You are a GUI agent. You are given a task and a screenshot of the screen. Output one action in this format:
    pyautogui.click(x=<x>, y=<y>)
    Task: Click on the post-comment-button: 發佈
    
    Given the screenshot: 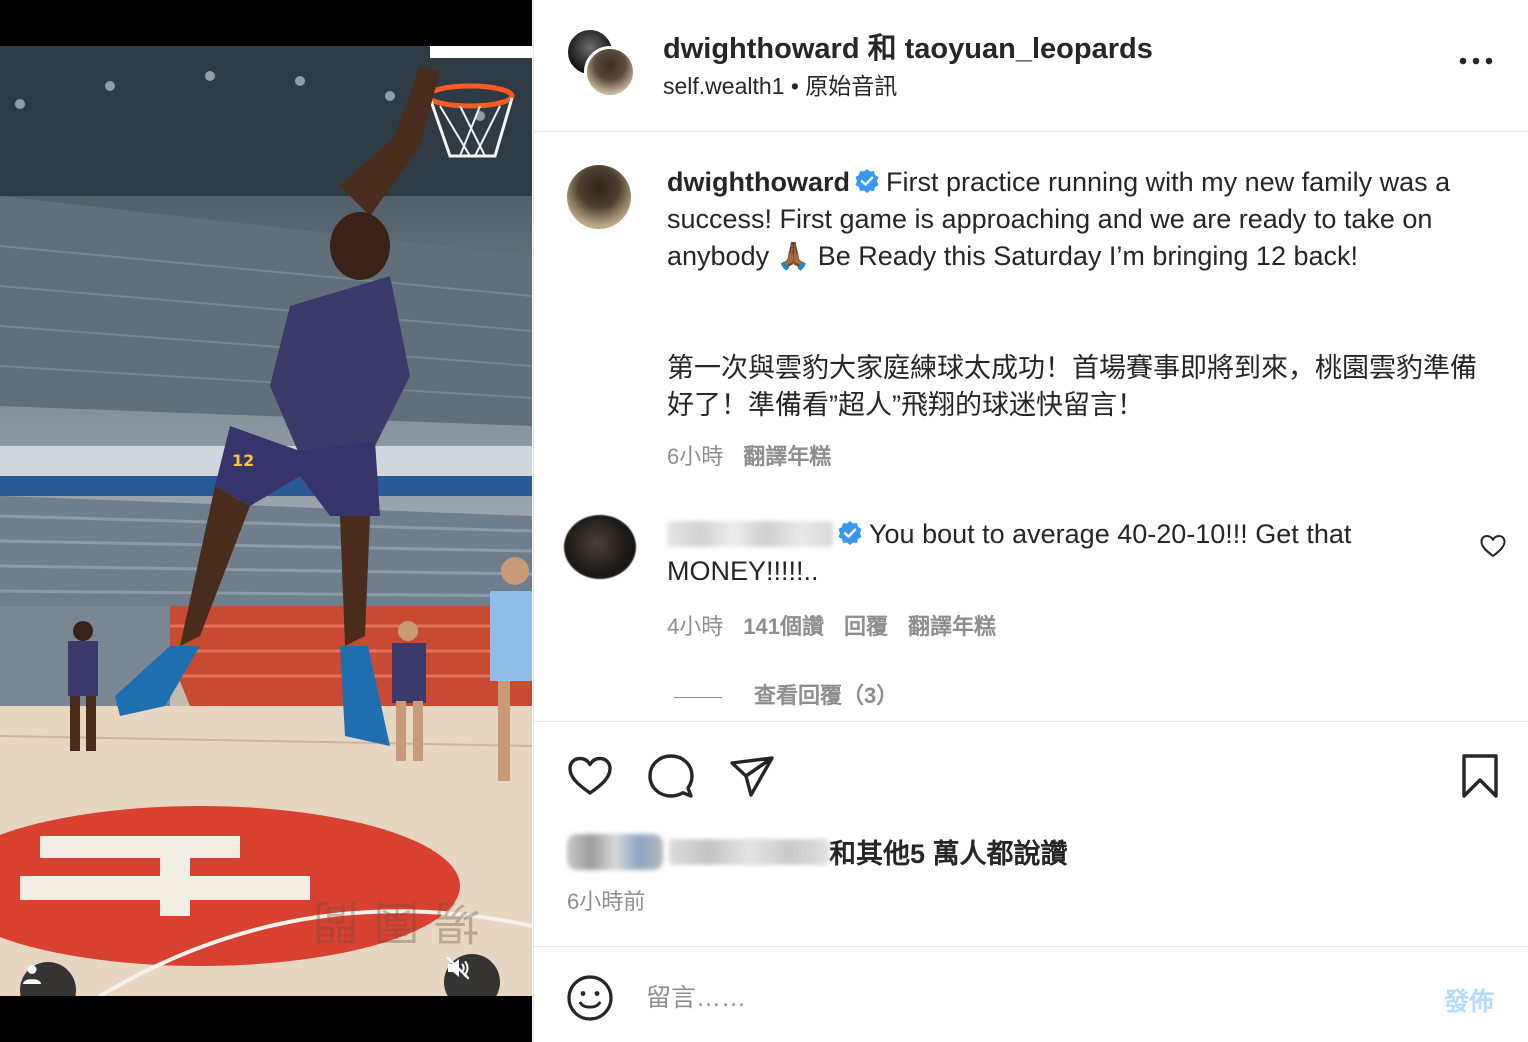 What is the action you would take?
    pyautogui.click(x=1469, y=1000)
    